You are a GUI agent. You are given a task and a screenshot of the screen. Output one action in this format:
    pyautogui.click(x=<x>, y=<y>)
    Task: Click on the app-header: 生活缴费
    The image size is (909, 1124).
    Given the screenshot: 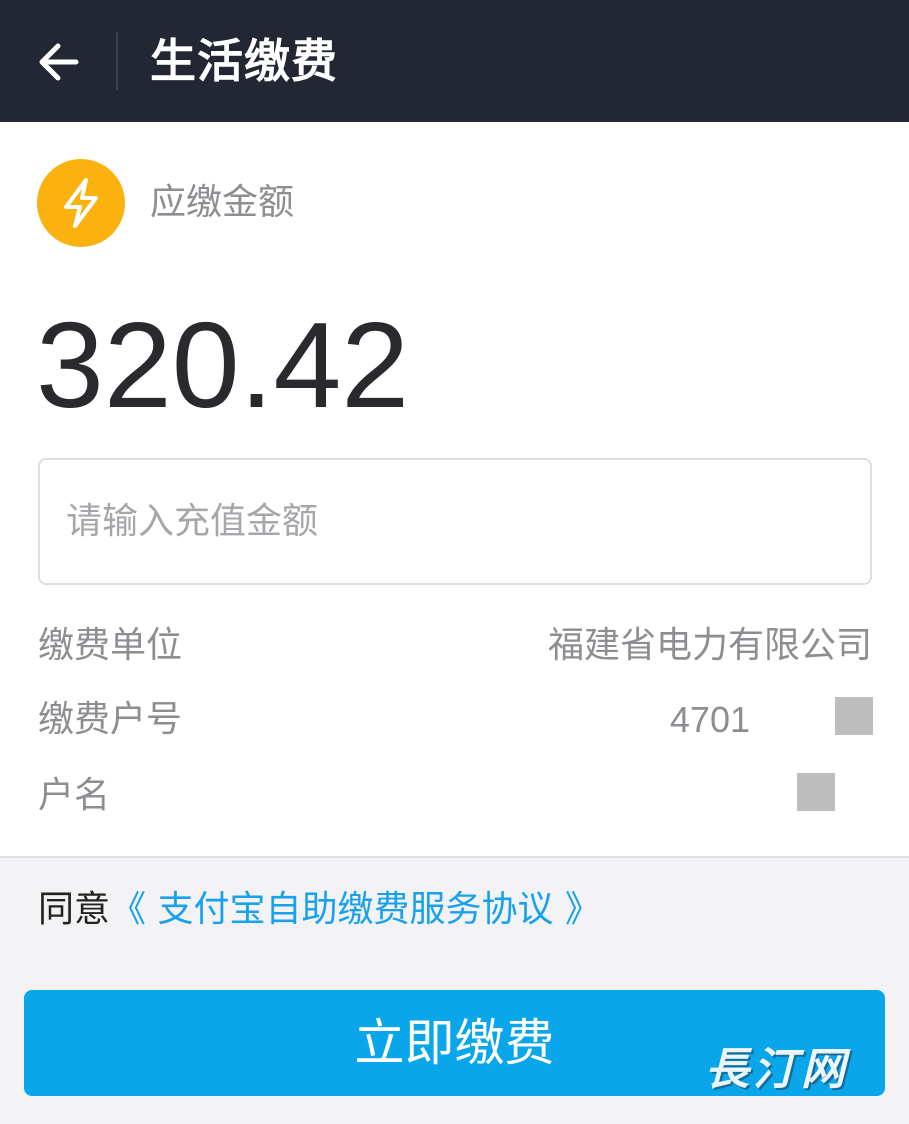 What is the action you would take?
    pyautogui.click(x=454, y=61)
    